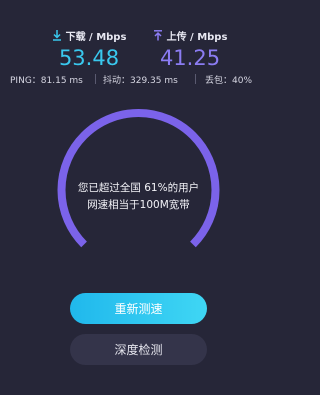 This screenshot has width=320, height=395. I want to click on deep-check-button: 深度检测, so click(138, 349).